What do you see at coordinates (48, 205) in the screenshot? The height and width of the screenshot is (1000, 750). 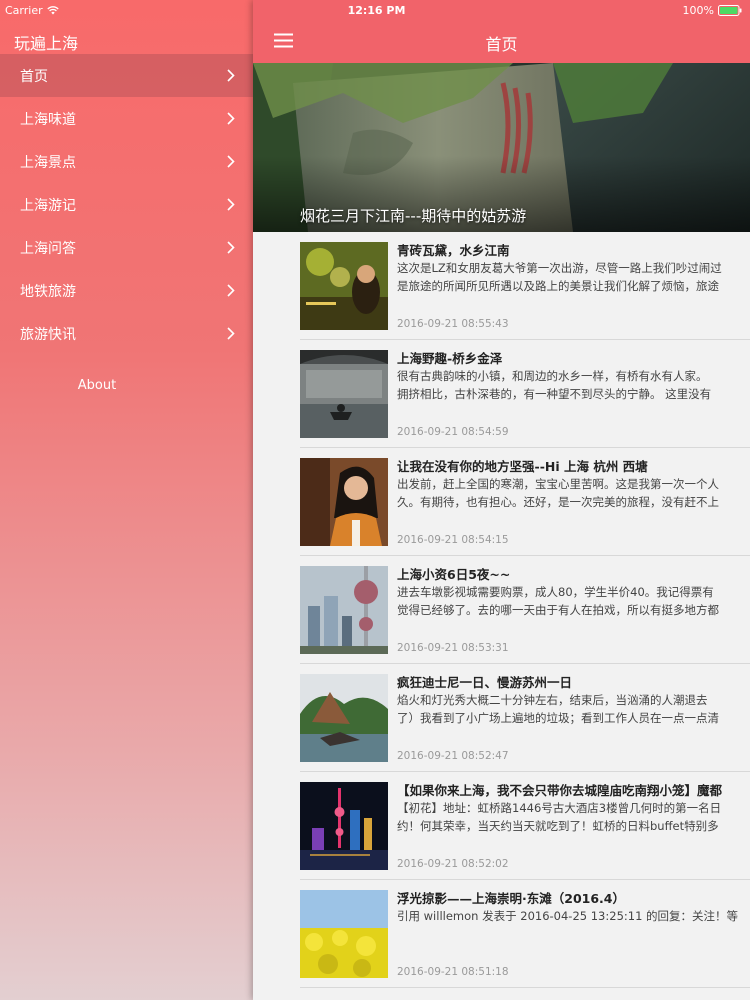 I see `menu-item-label: 上海游记` at bounding box center [48, 205].